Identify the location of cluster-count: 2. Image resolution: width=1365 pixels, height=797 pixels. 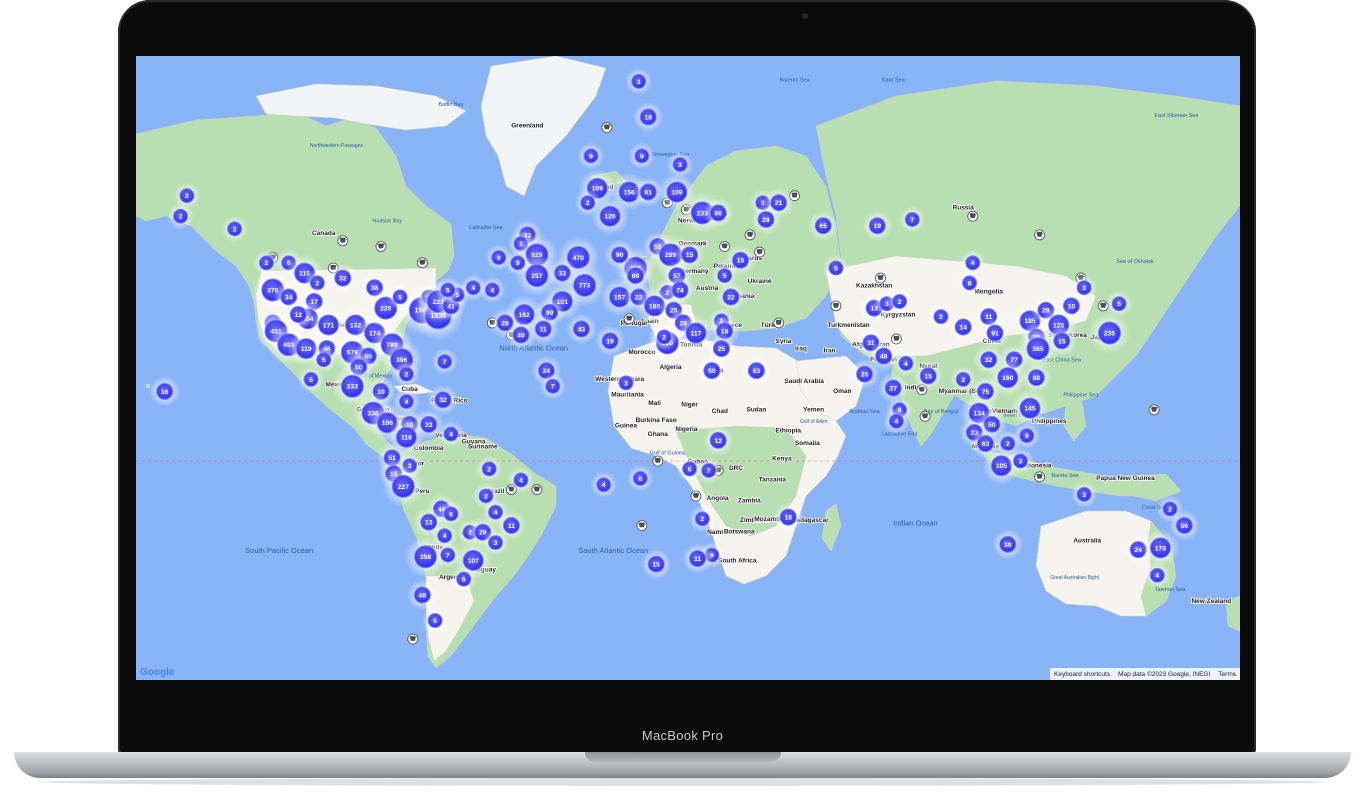
(963, 380).